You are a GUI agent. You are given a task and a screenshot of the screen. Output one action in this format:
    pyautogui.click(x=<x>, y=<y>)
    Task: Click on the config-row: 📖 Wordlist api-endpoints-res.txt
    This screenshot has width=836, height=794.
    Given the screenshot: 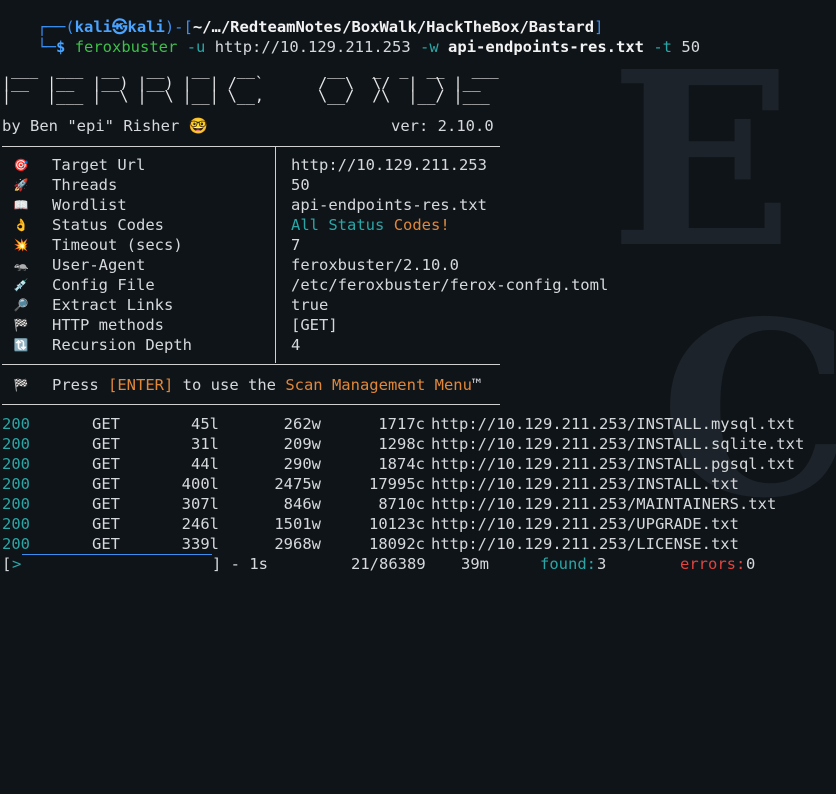 What is the action you would take?
    pyautogui.click(x=250, y=205)
    